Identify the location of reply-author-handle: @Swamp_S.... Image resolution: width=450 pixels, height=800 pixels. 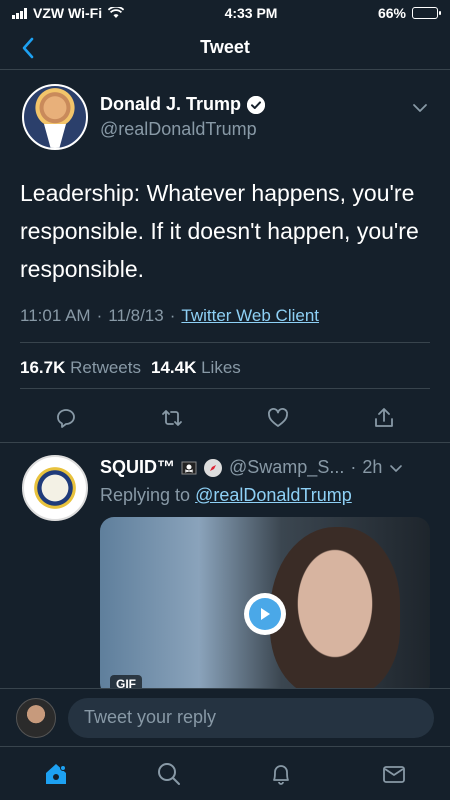
(286, 467).